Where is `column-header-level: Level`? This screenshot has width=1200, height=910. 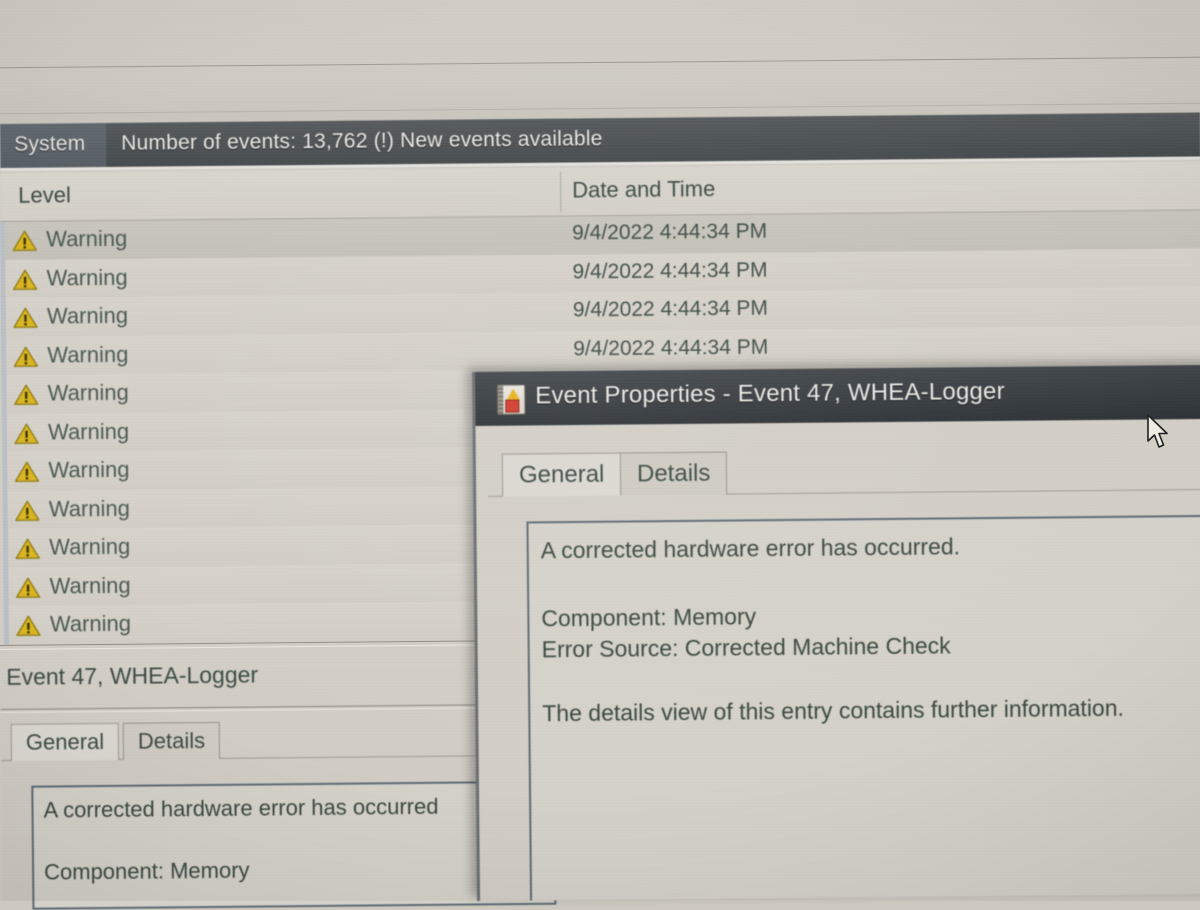
column-header-level: Level is located at coordinates (44, 195).